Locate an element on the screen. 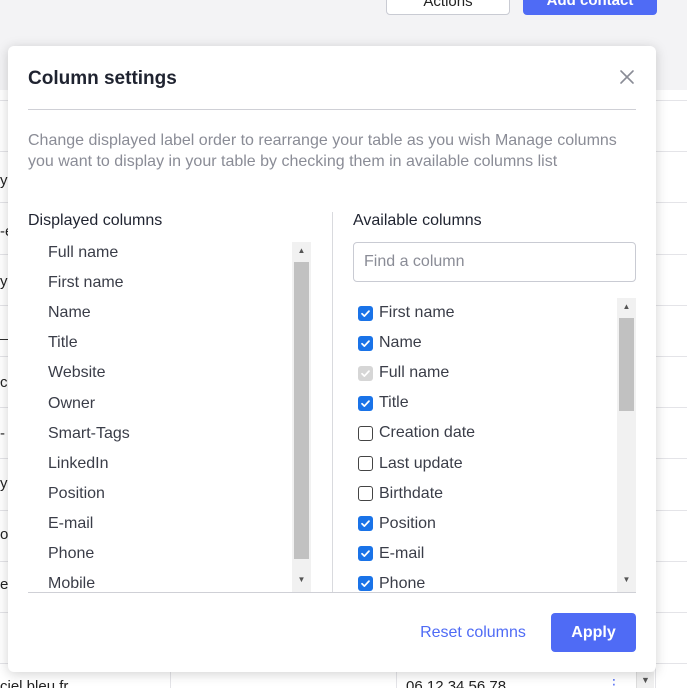  available-column-item: Creation date is located at coordinates (416, 433).